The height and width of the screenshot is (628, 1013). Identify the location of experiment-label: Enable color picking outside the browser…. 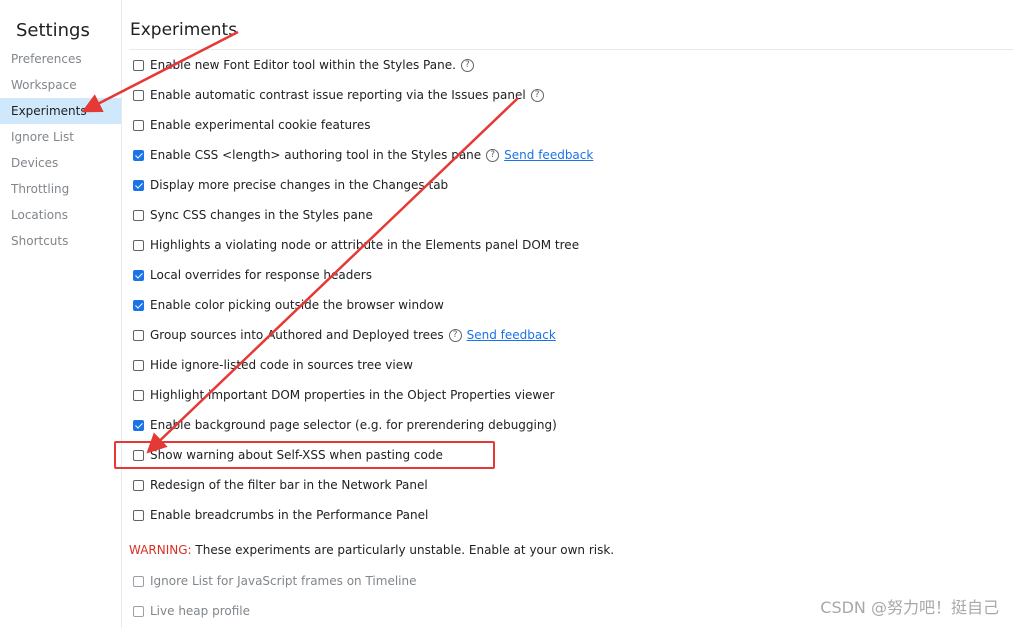
(297, 305).